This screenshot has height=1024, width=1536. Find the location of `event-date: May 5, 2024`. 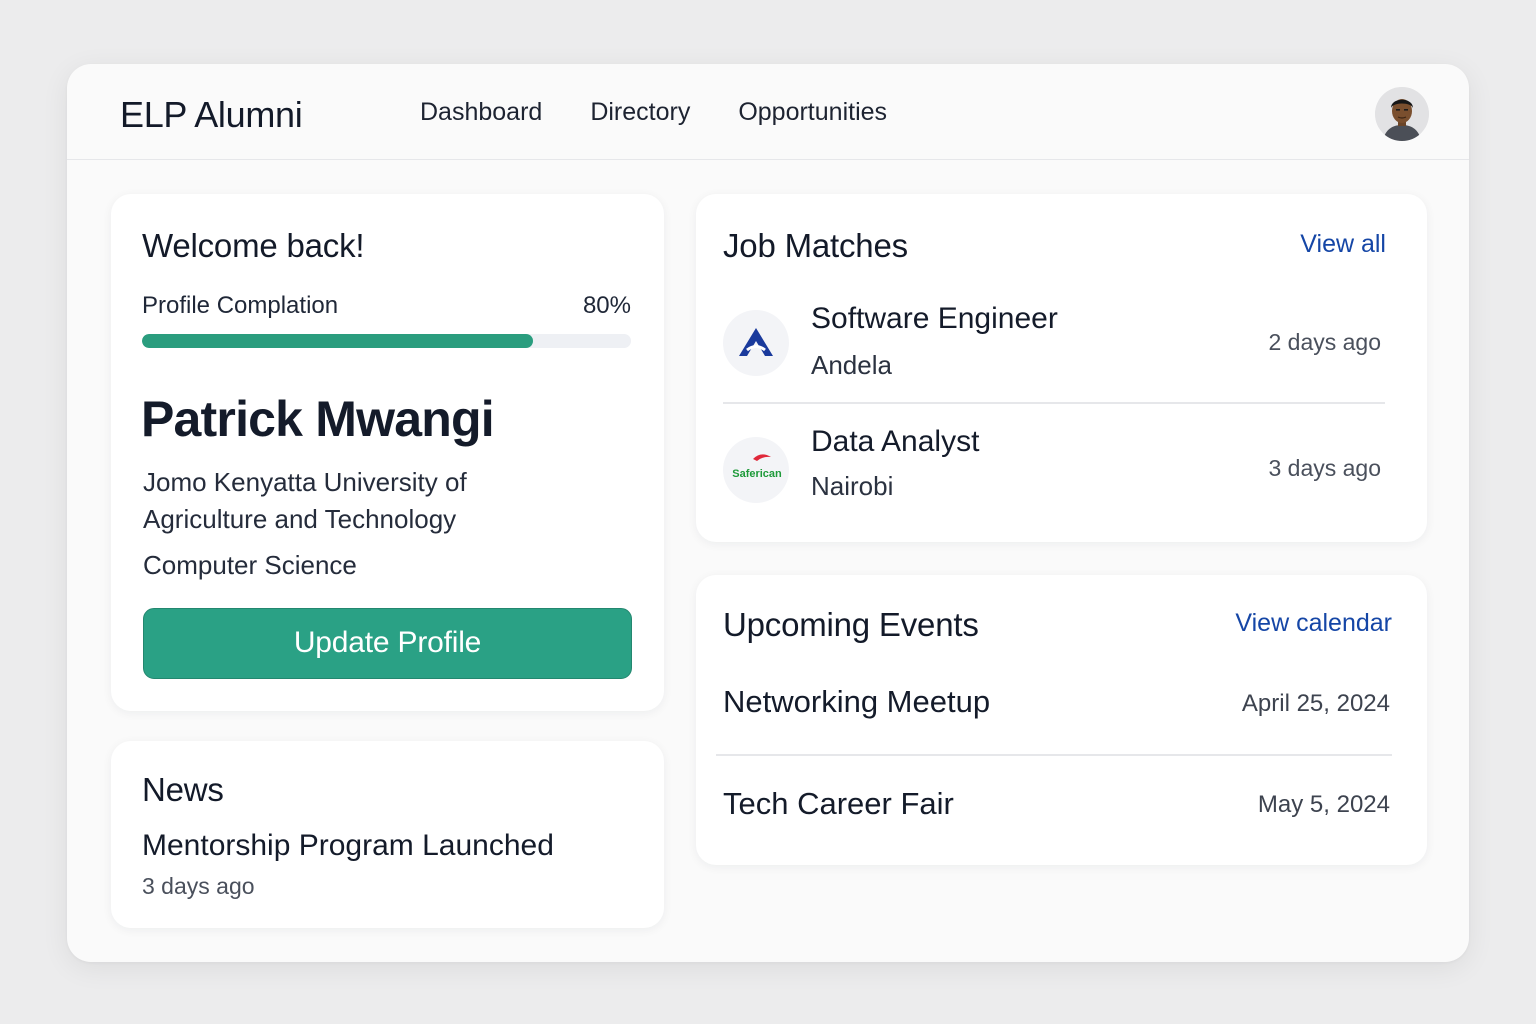

event-date: May 5, 2024 is located at coordinates (1323, 804).